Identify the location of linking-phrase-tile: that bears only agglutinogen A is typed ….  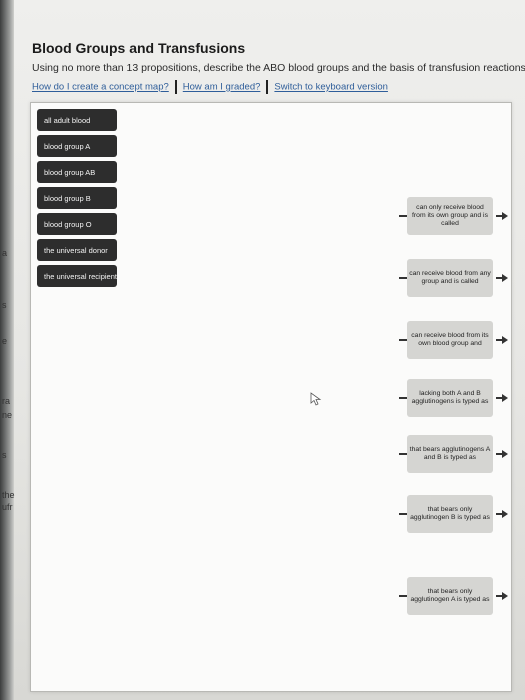
(453, 596).